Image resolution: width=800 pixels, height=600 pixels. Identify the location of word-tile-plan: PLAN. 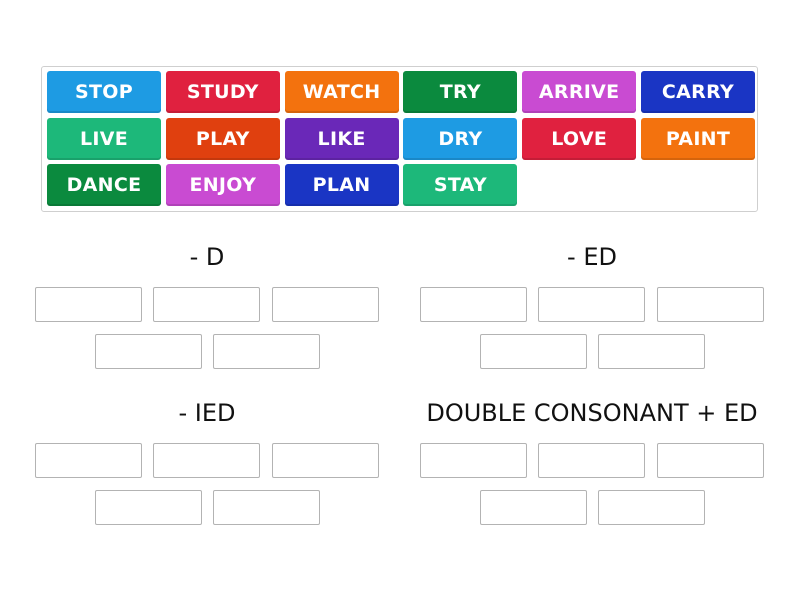
(341, 185).